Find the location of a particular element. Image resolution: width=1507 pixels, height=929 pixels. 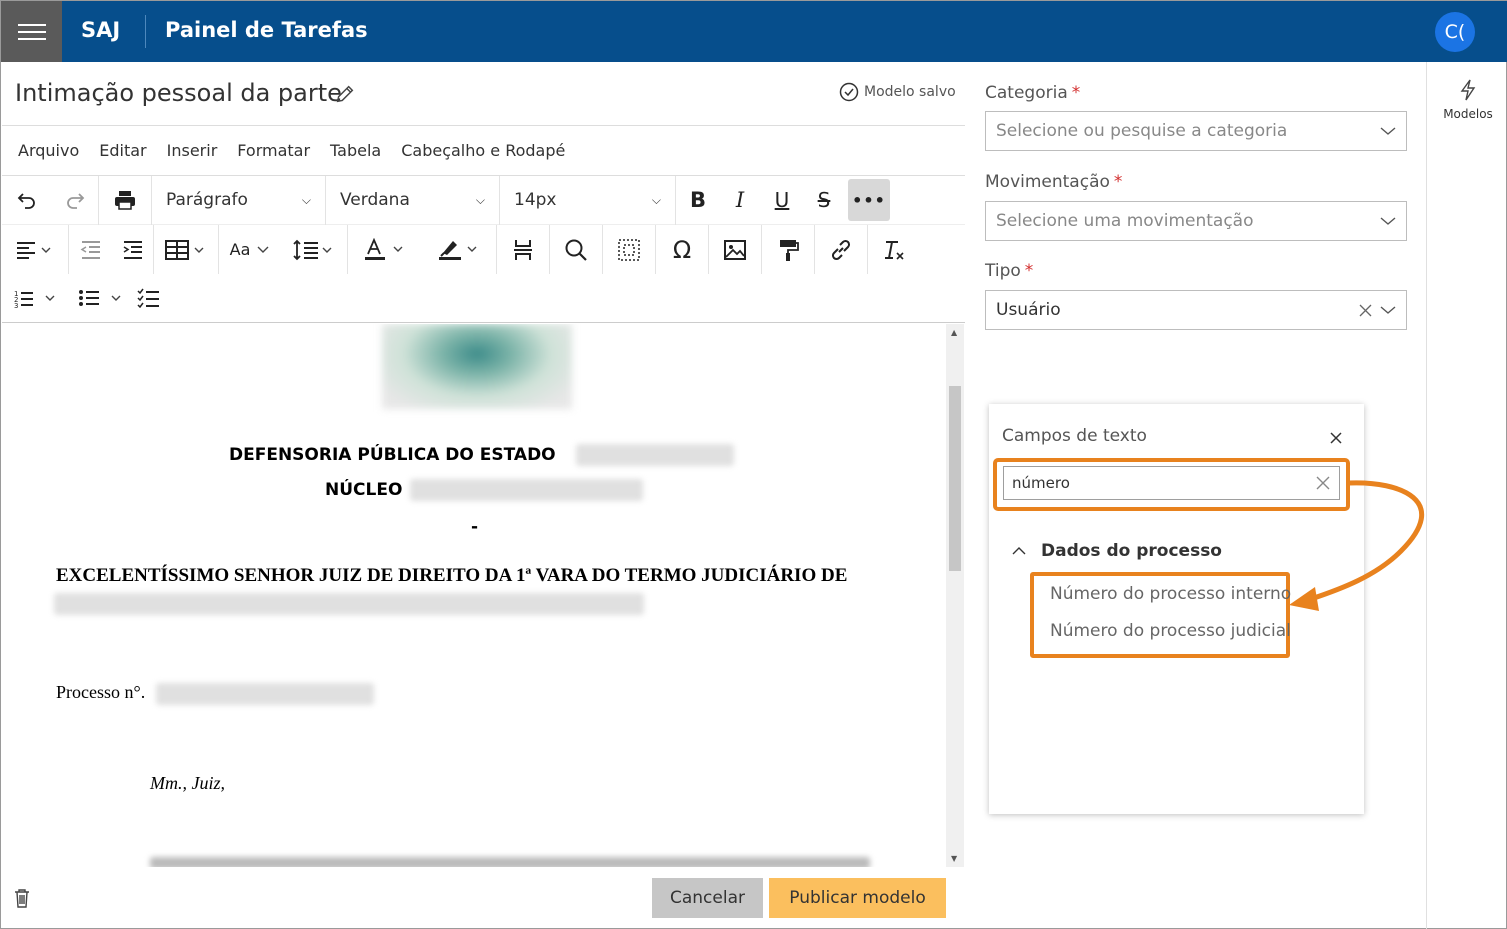

movimentacao-select: Selecione uma movimentação is located at coordinates (1196, 221).